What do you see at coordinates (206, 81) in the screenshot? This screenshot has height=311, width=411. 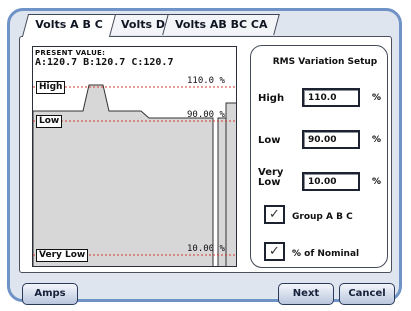 I see `high-percent-label: 110.0 %` at bounding box center [206, 81].